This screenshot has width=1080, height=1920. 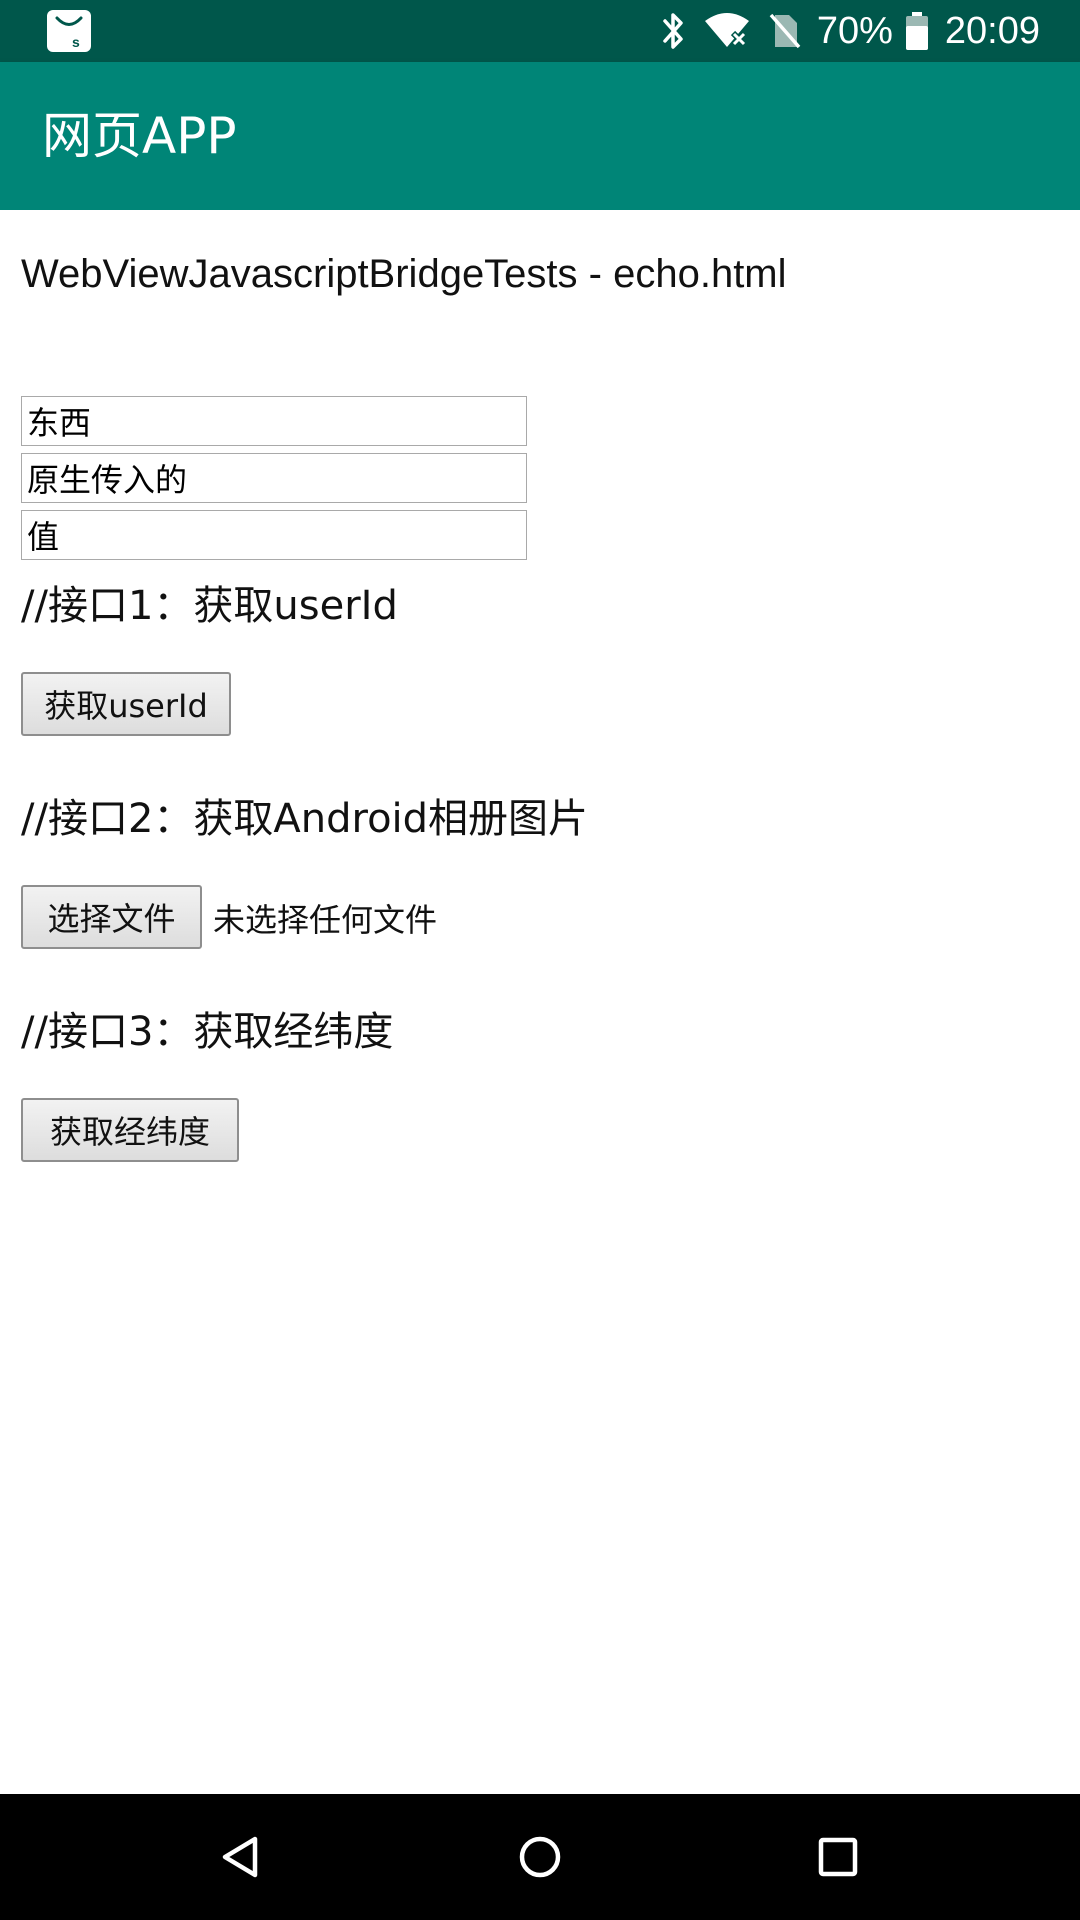 What do you see at coordinates (540, 136) in the screenshot?
I see `app-bar: 网页APP` at bounding box center [540, 136].